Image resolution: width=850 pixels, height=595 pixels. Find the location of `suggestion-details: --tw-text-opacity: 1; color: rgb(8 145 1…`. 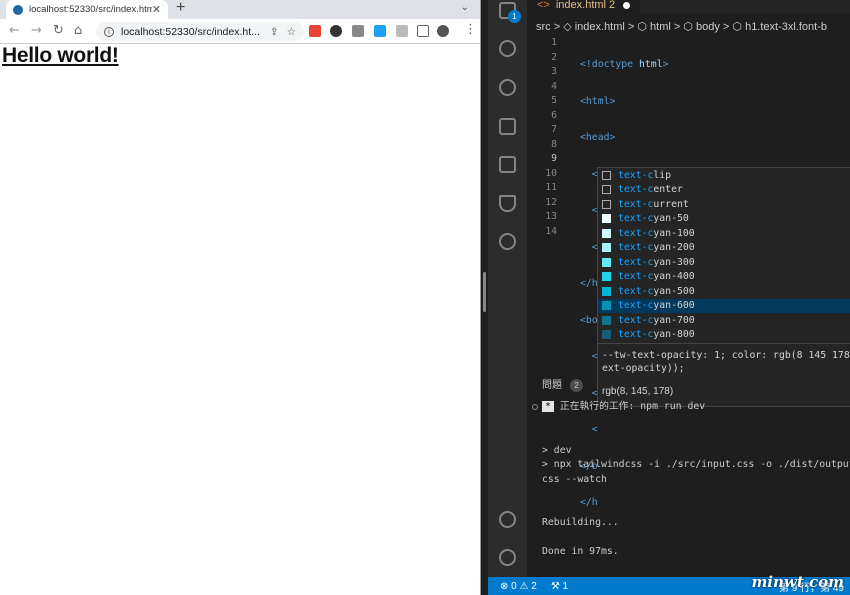

suggestion-details: --tw-text-opacity: 1; color: rgb(8 145 1… is located at coordinates (723, 375).